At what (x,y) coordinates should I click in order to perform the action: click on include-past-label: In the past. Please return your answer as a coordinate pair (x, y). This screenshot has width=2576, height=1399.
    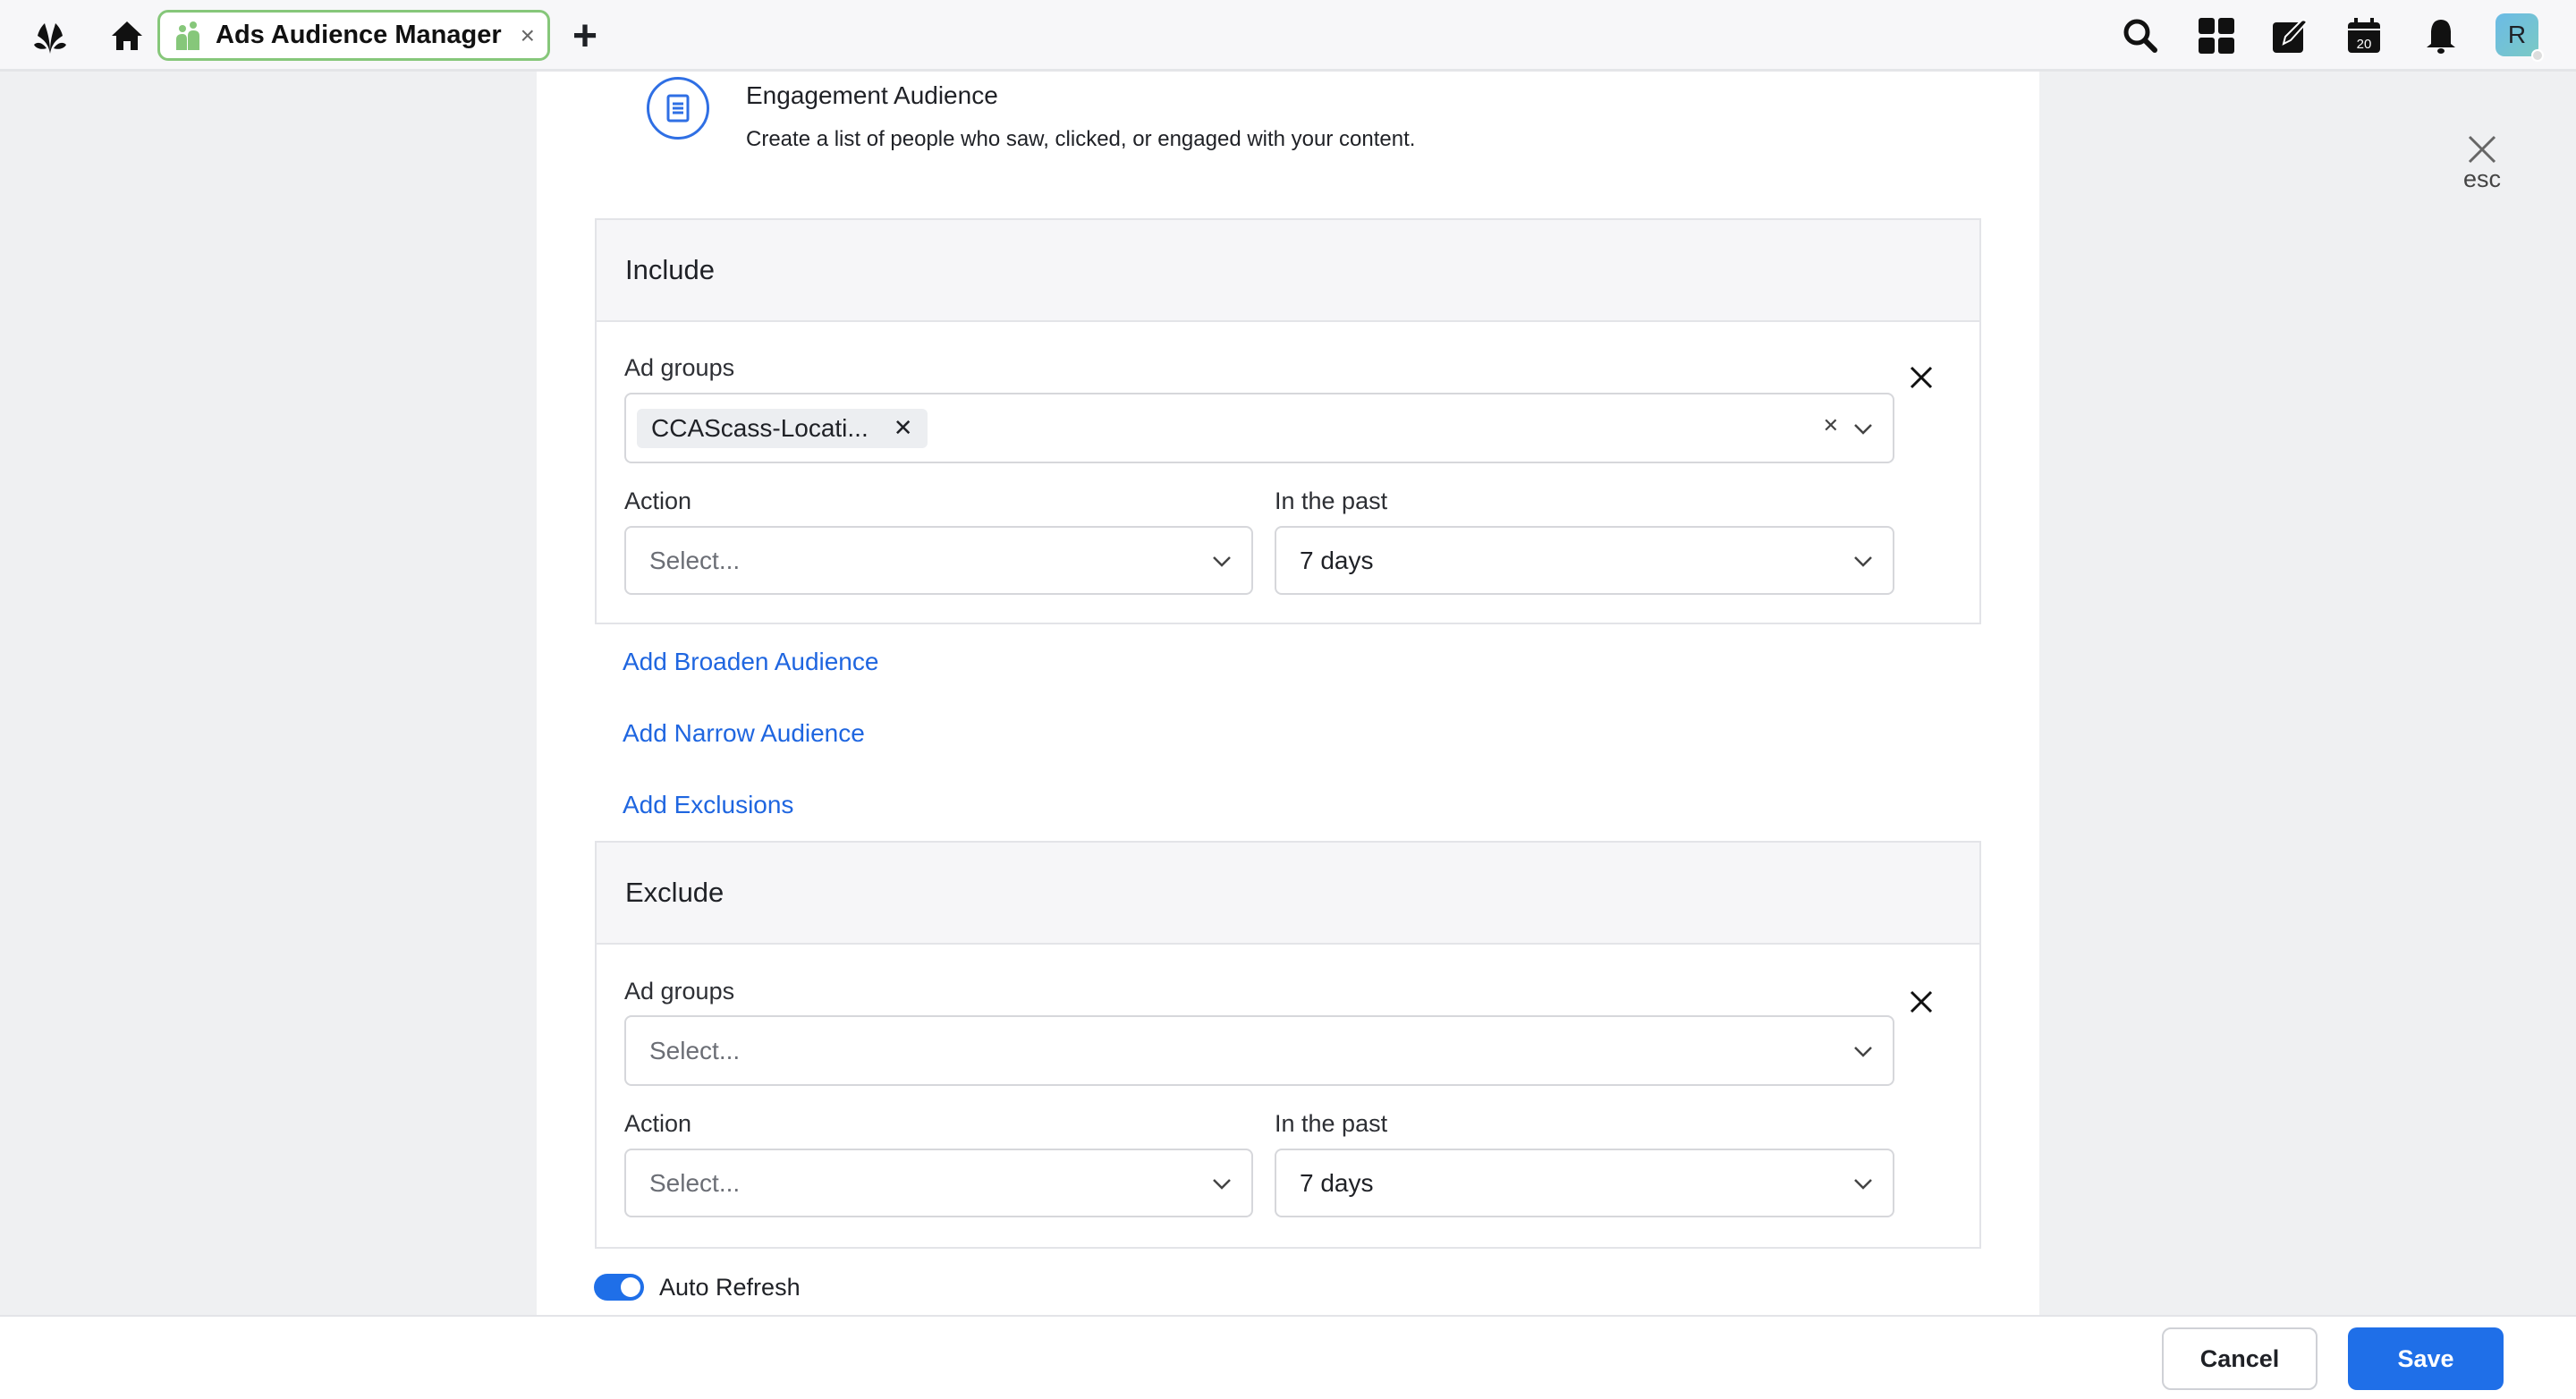
    Looking at the image, I should click on (1331, 501).